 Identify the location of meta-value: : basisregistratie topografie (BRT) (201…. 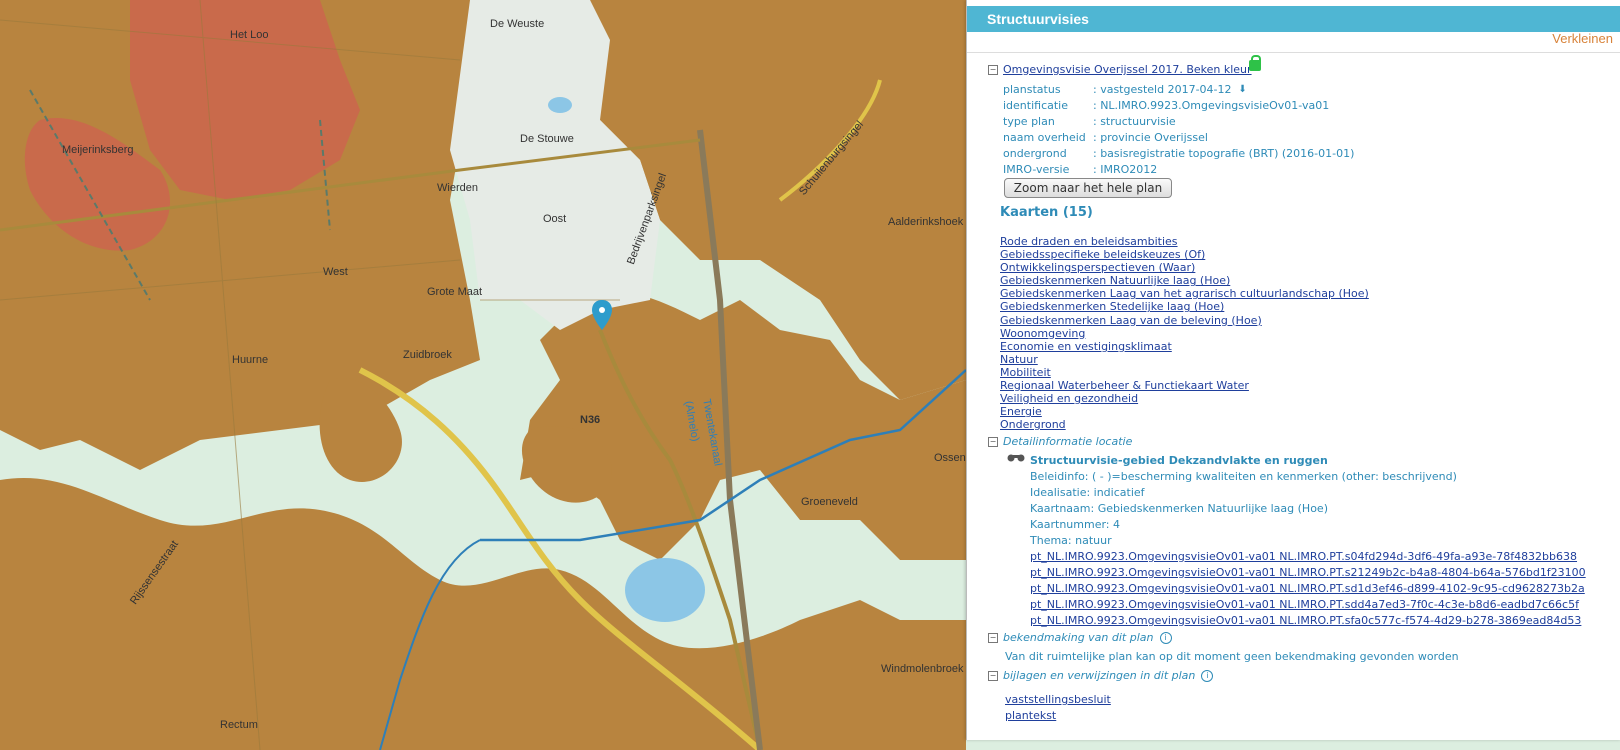
(1224, 153).